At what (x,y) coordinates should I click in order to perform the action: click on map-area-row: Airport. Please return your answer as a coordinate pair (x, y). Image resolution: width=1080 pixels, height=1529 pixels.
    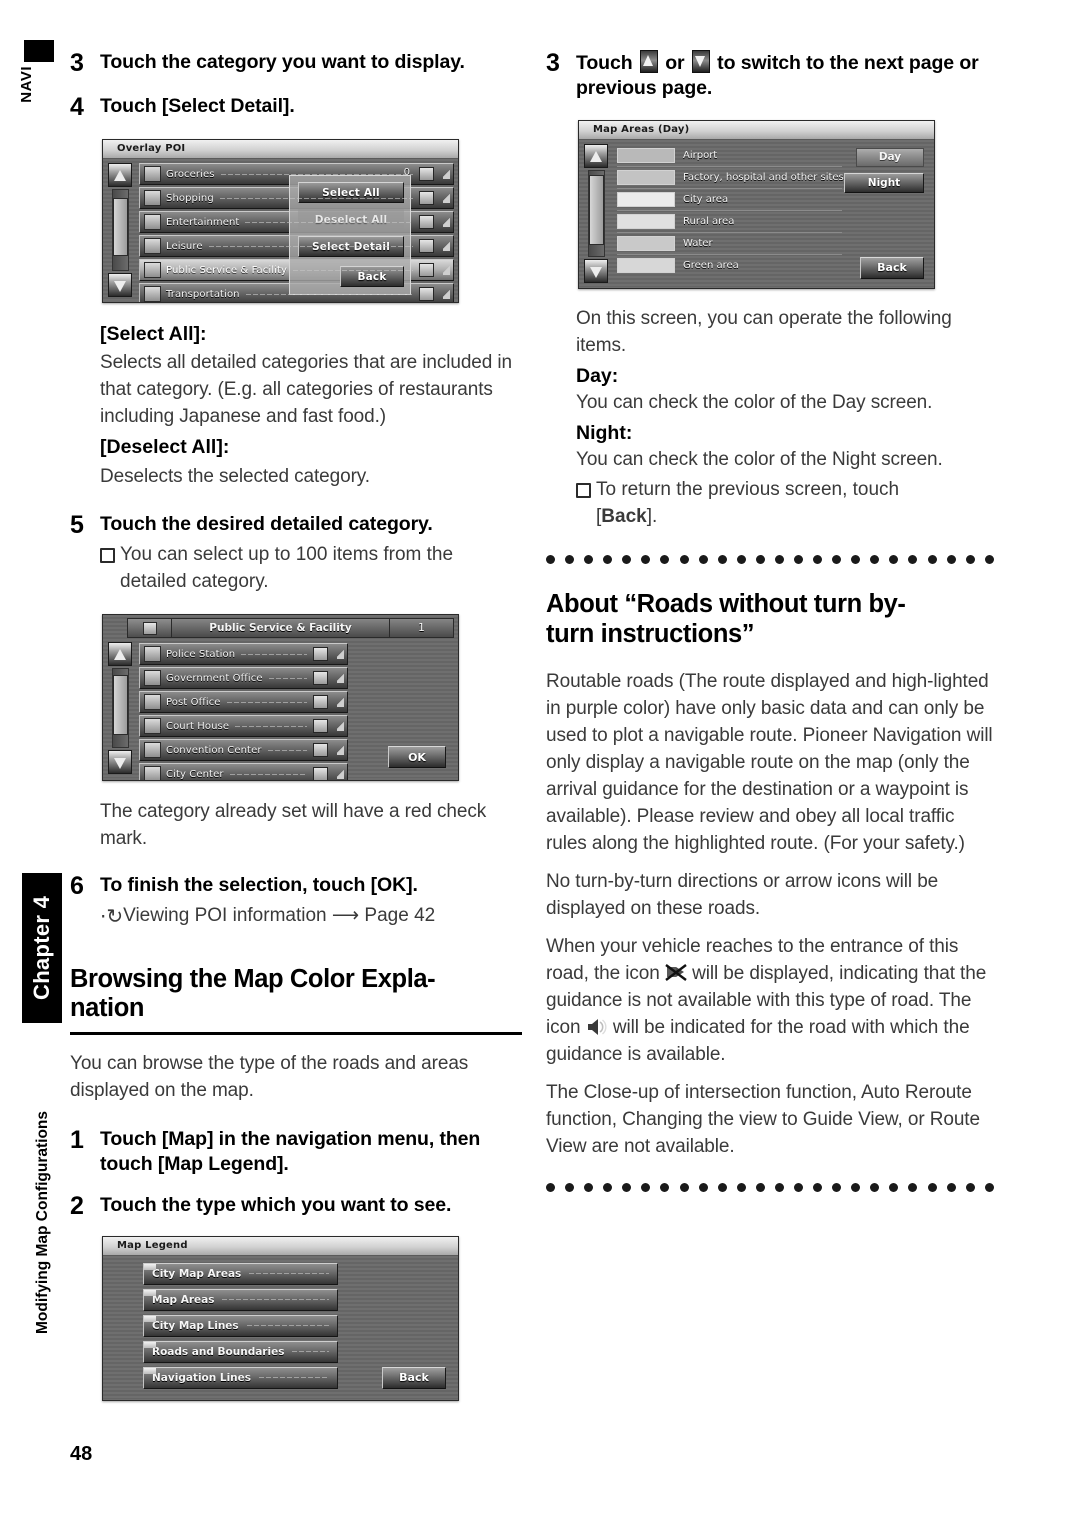
    Looking at the image, I should click on (729, 156).